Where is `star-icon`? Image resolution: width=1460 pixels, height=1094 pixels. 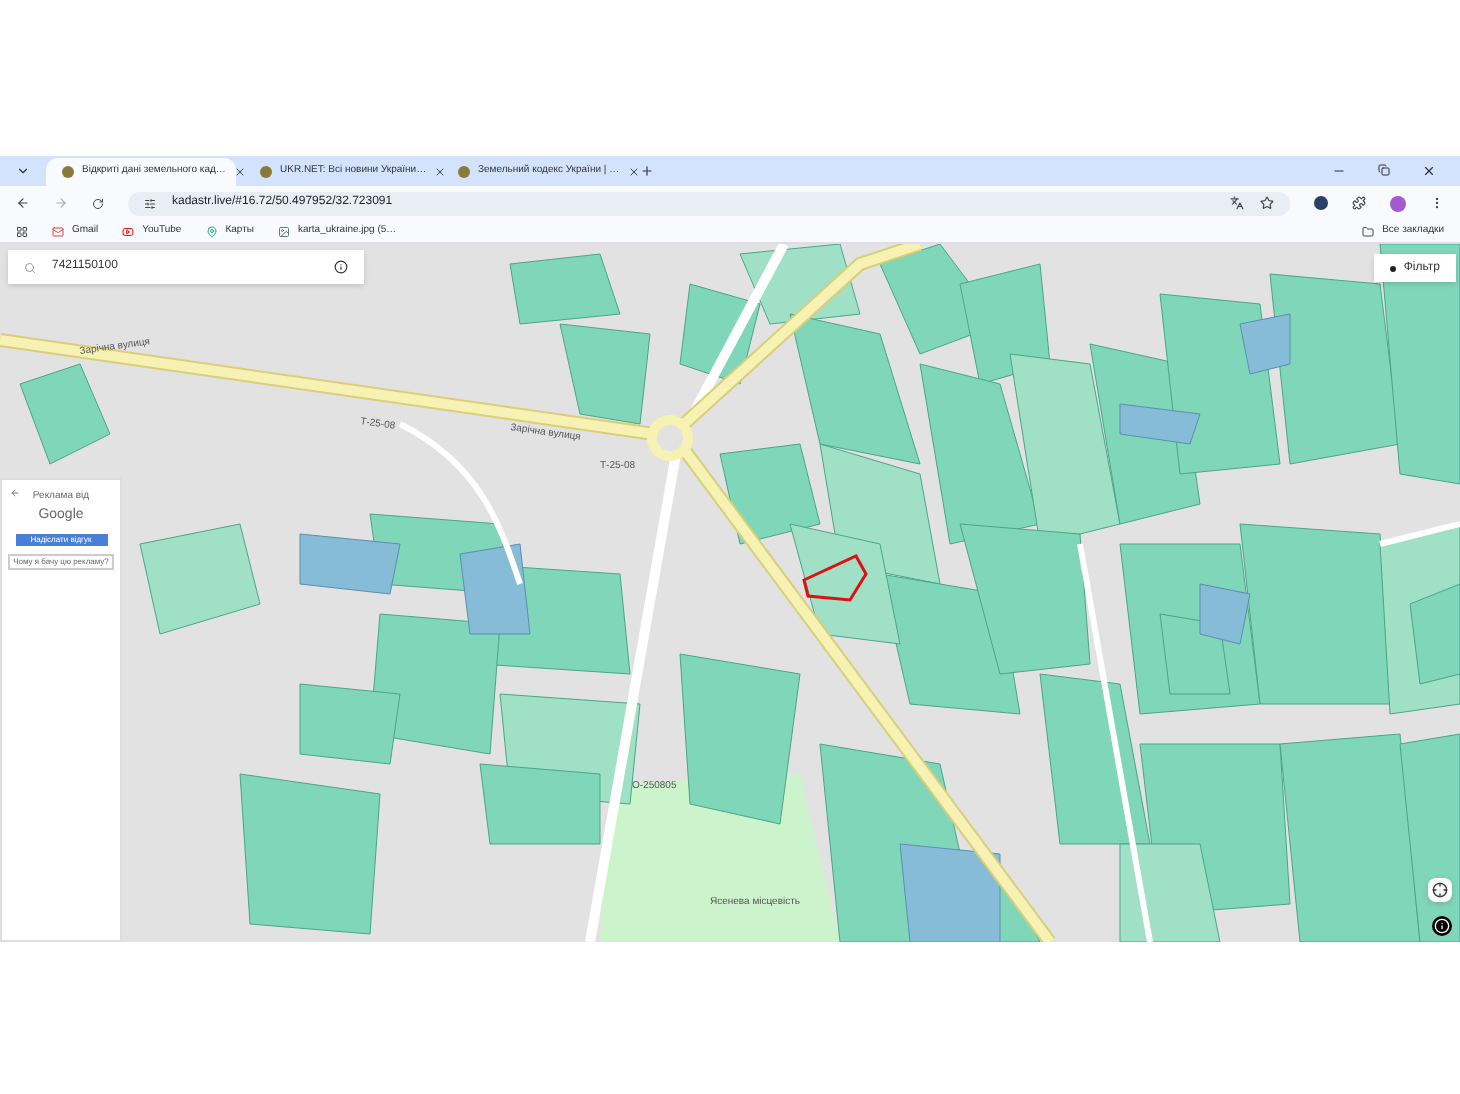 star-icon is located at coordinates (1267, 203).